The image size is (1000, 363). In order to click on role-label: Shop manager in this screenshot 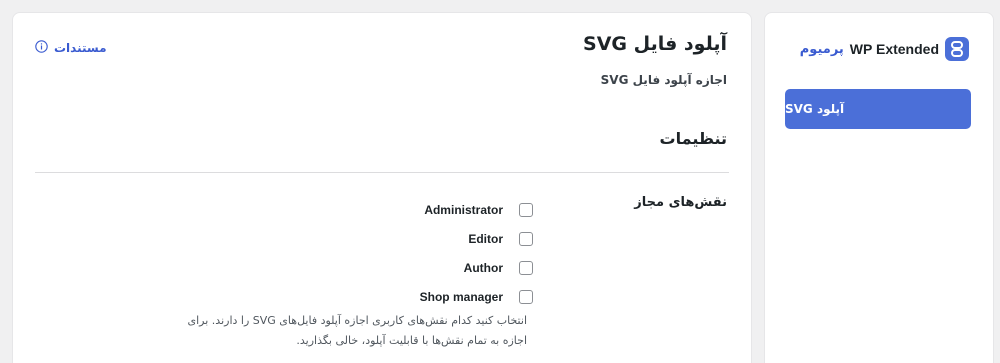, I will do `click(461, 296)`.